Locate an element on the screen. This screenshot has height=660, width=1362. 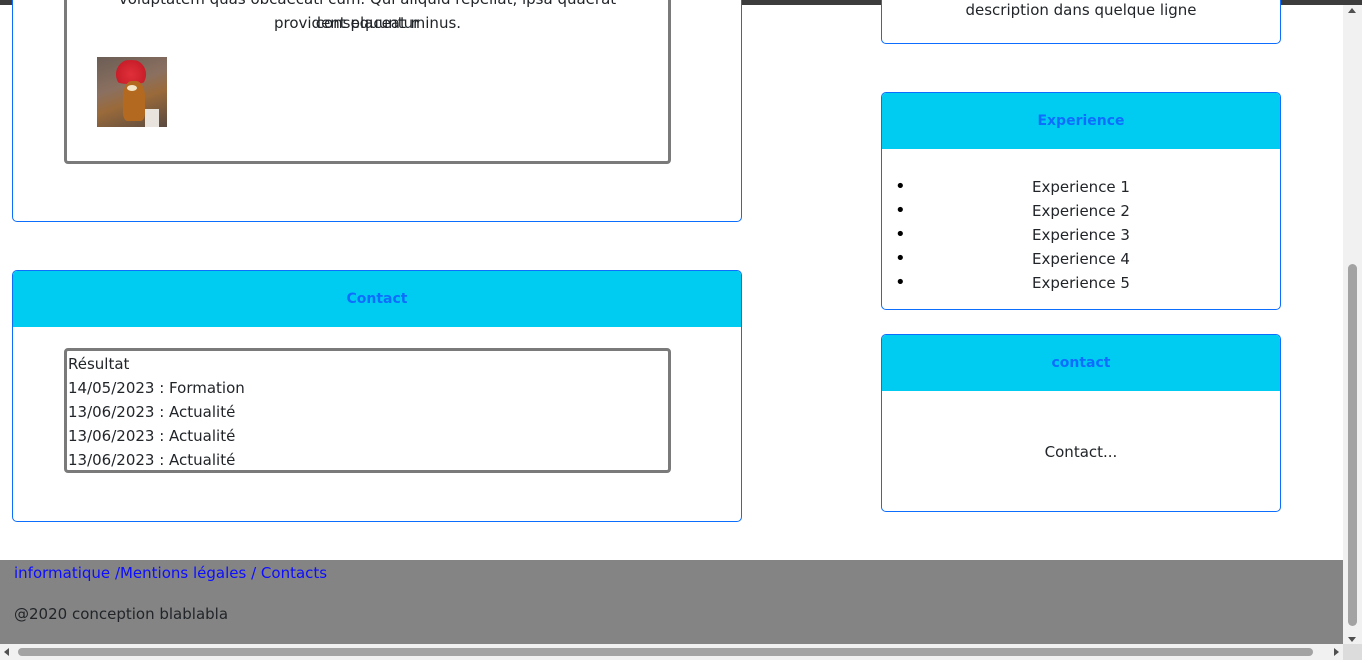
experience-card-header: Experience is located at coordinates (1081, 121).